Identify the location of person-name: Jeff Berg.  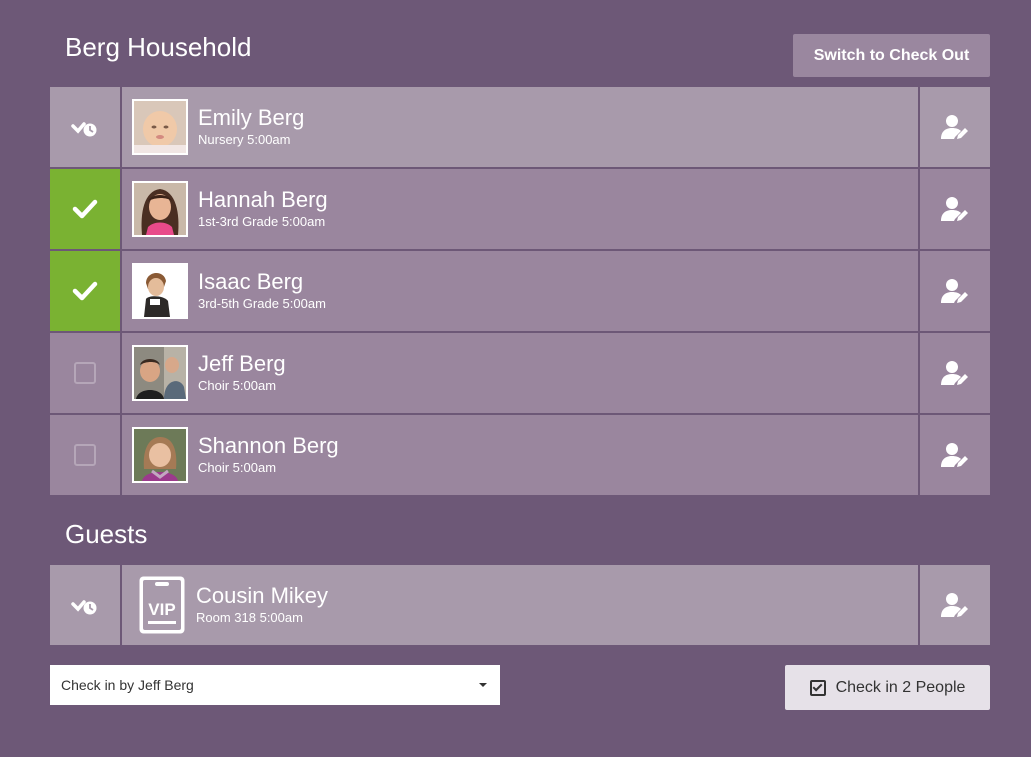
(242, 363).